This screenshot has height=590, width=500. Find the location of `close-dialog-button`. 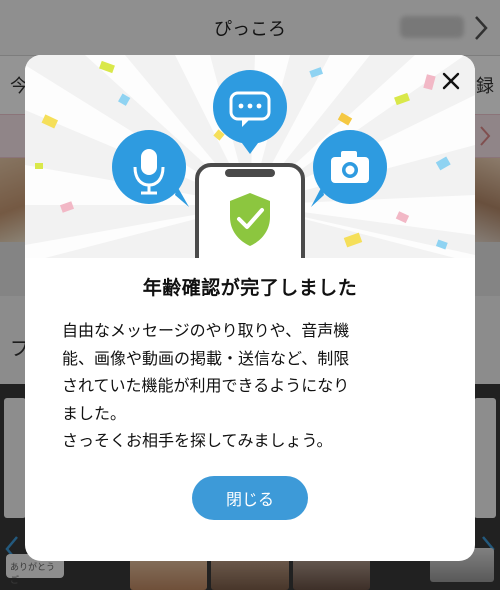

close-dialog-button is located at coordinates (451, 81).